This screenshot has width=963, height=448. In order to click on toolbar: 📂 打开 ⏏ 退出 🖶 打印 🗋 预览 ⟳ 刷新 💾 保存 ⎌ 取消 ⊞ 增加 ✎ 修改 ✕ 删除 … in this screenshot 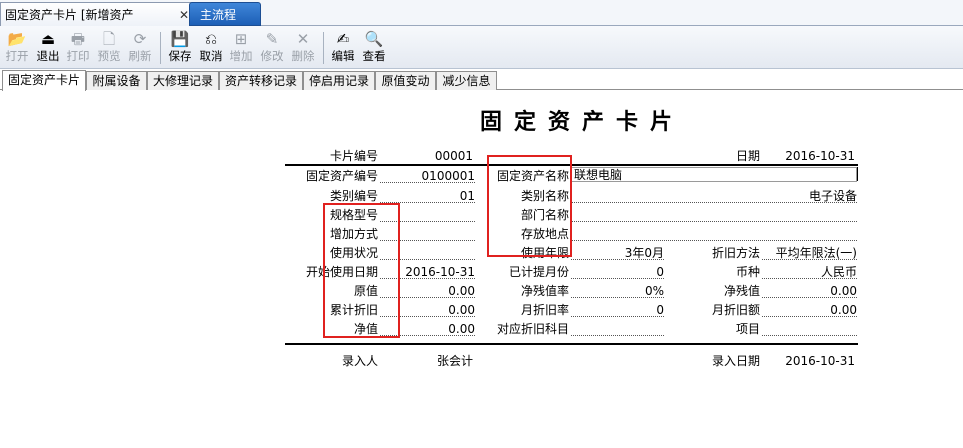, I will do `click(481, 47)`.